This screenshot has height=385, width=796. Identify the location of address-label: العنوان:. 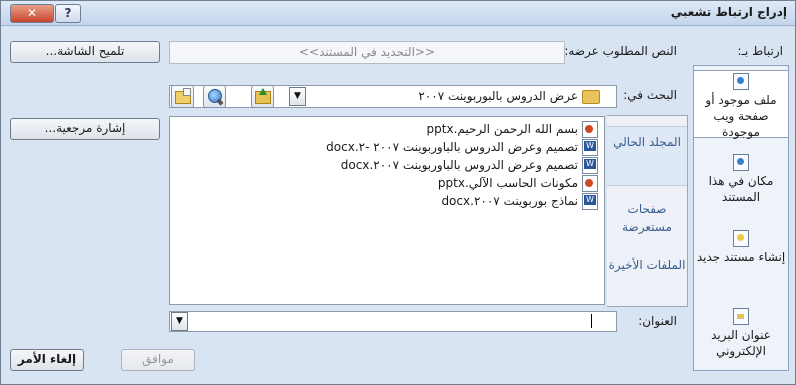
(657, 321).